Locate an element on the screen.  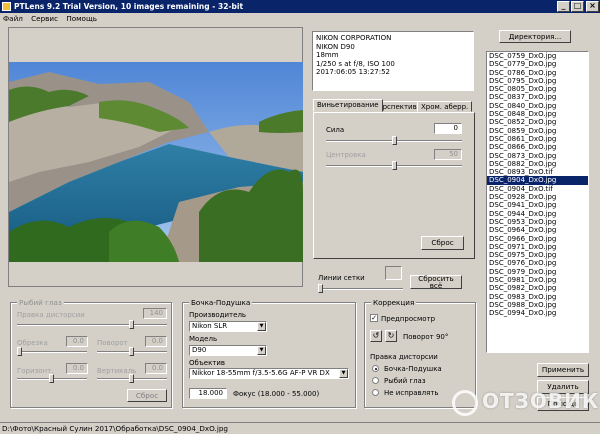
grid-lines-label: Линии сетки is located at coordinates (341, 278).